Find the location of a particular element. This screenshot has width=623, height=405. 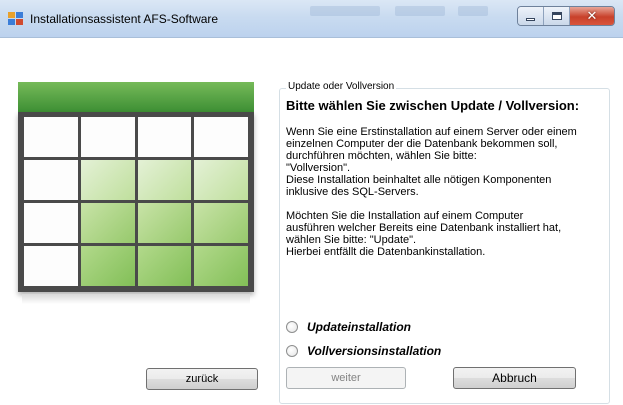

groupbox-legend: Update oder Vollversion is located at coordinates (341, 86).